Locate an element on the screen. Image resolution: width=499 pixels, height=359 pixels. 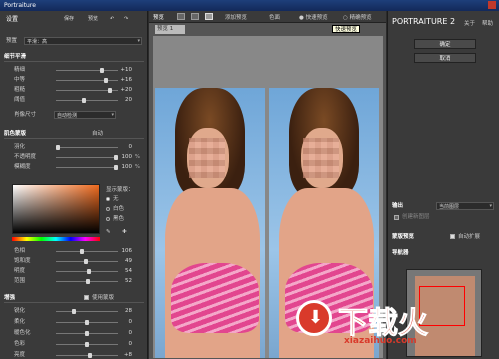
close-icon is located at coordinates (492, 5).